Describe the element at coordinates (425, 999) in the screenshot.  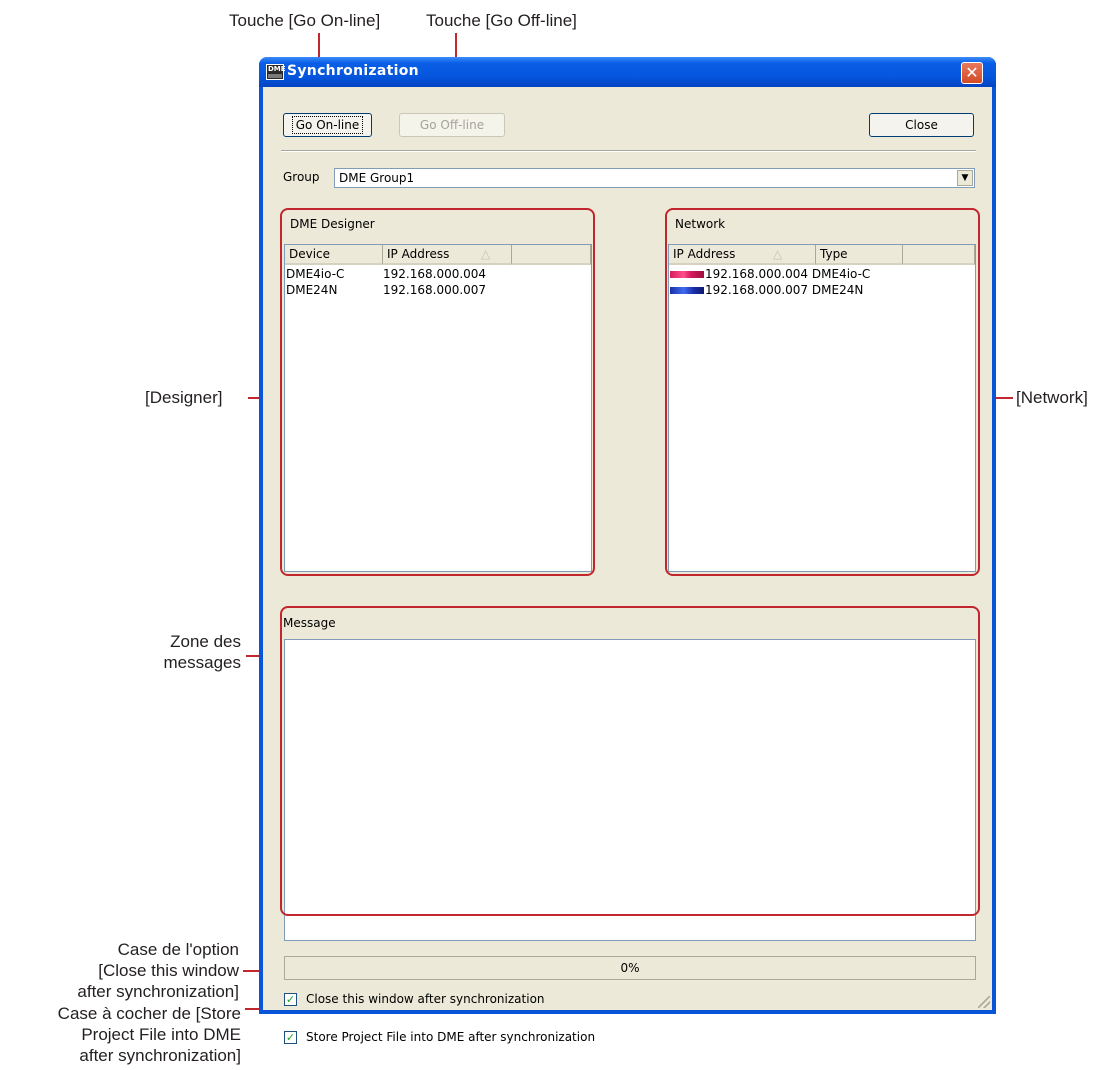
I see `close-after-sync-label: Close this window after synchronization` at that location.